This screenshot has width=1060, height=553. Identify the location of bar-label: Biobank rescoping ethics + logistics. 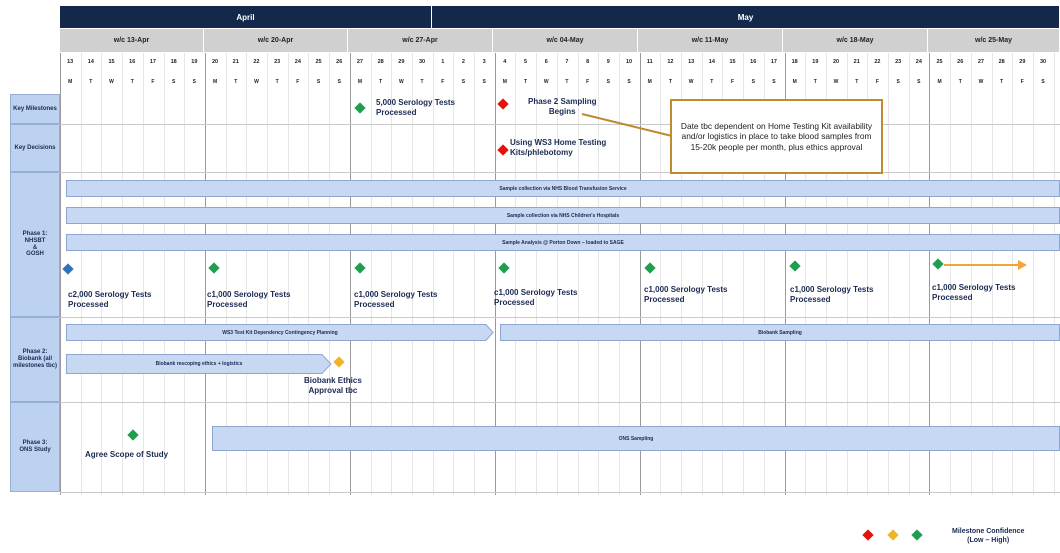
(199, 364).